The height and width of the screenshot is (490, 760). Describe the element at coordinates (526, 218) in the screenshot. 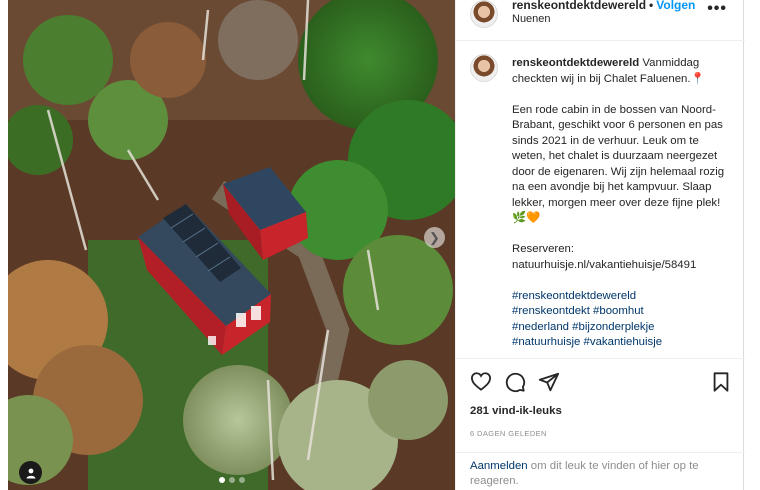

I see `leaf-heart-icon: 🌿🧡` at that location.